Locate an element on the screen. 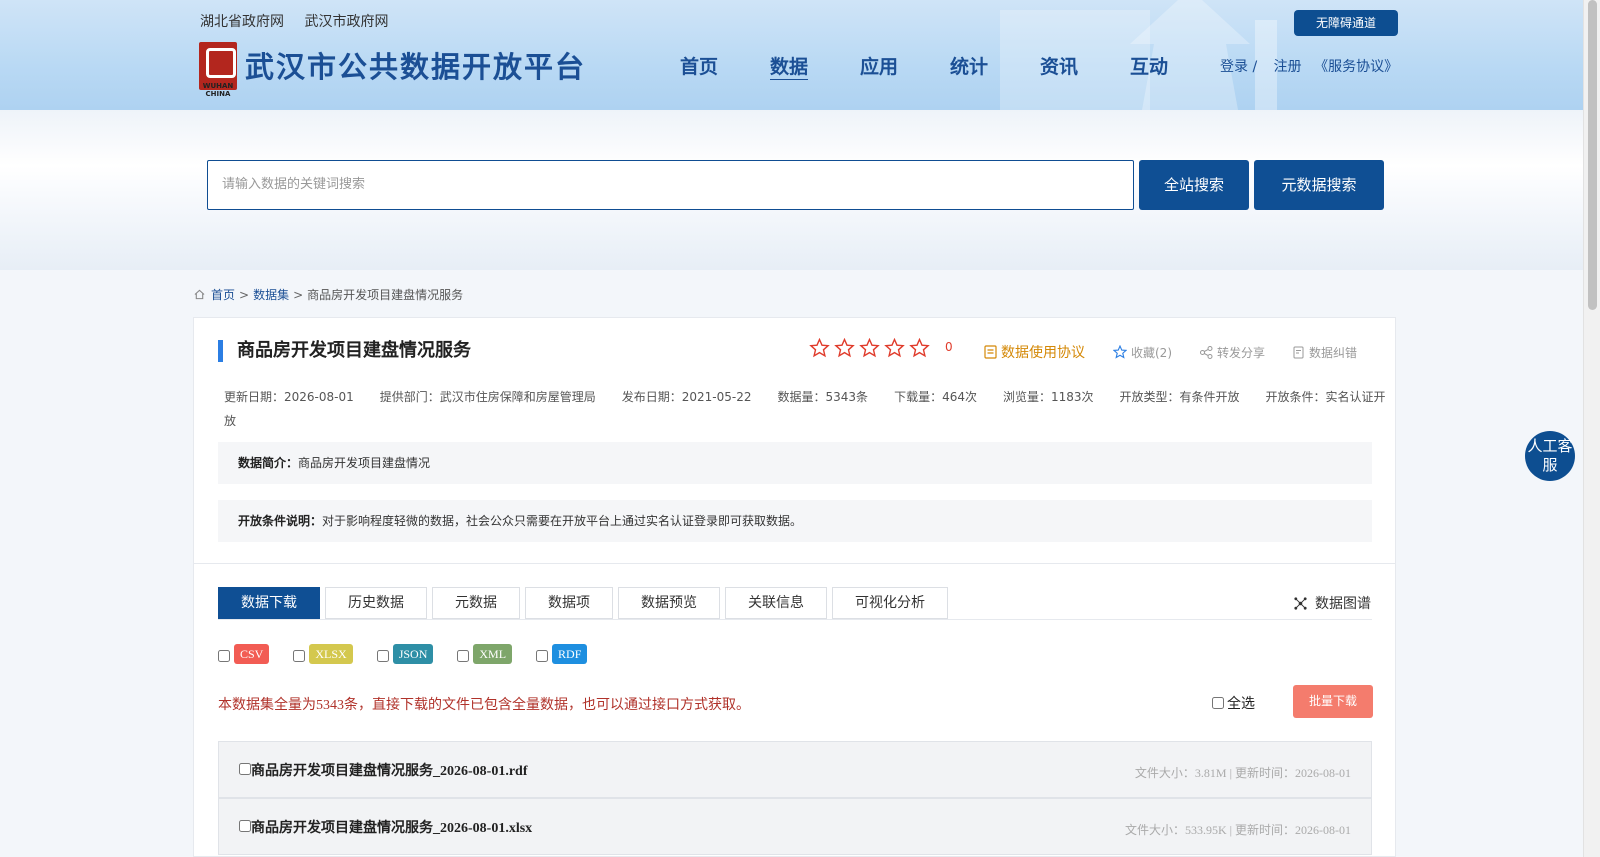 This screenshot has width=1600, height=857. data-intro-text: 商品房开发项目建盘情况 is located at coordinates (364, 463).